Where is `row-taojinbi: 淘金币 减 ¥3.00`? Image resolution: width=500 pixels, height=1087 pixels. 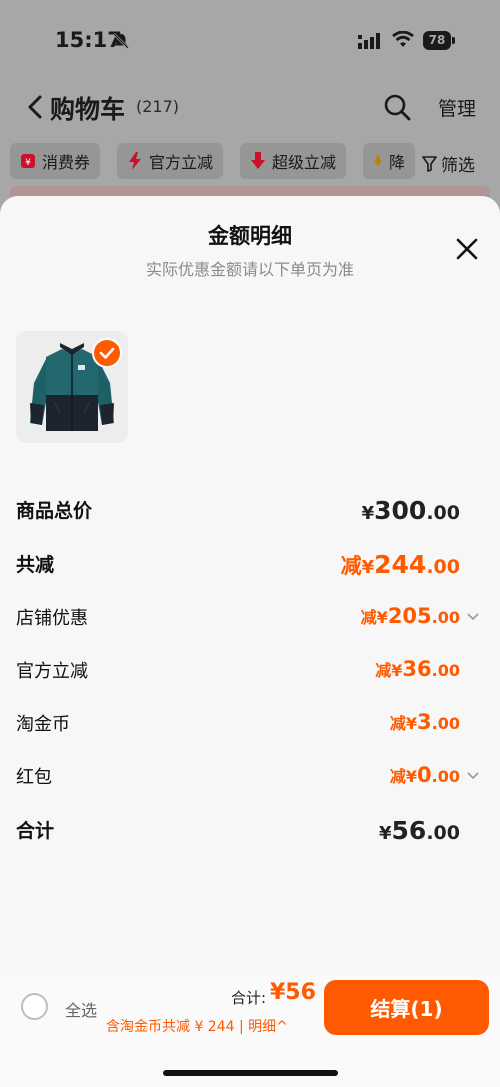
row-taojinbi: 淘金币 减 ¥3.00 is located at coordinates (250, 725).